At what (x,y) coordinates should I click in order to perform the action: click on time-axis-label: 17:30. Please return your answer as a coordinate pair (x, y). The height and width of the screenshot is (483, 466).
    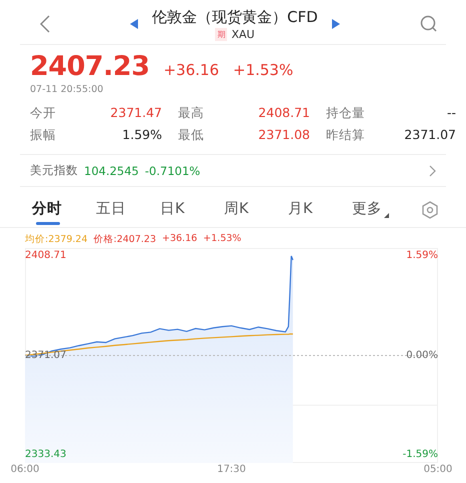
    Looking at the image, I should click on (231, 469).